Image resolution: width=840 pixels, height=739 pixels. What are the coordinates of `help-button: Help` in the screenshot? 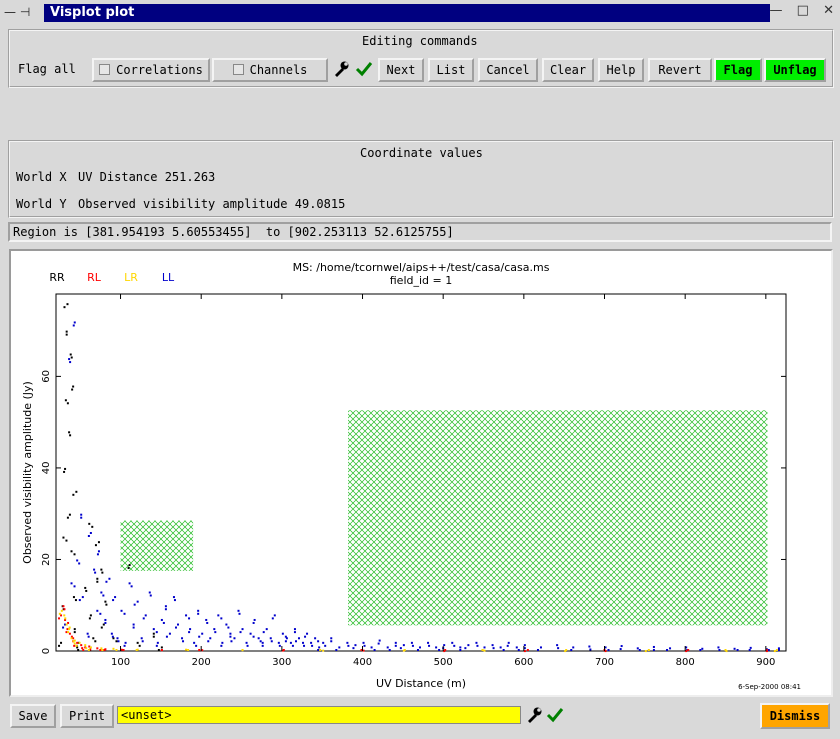 It's located at (621, 70).